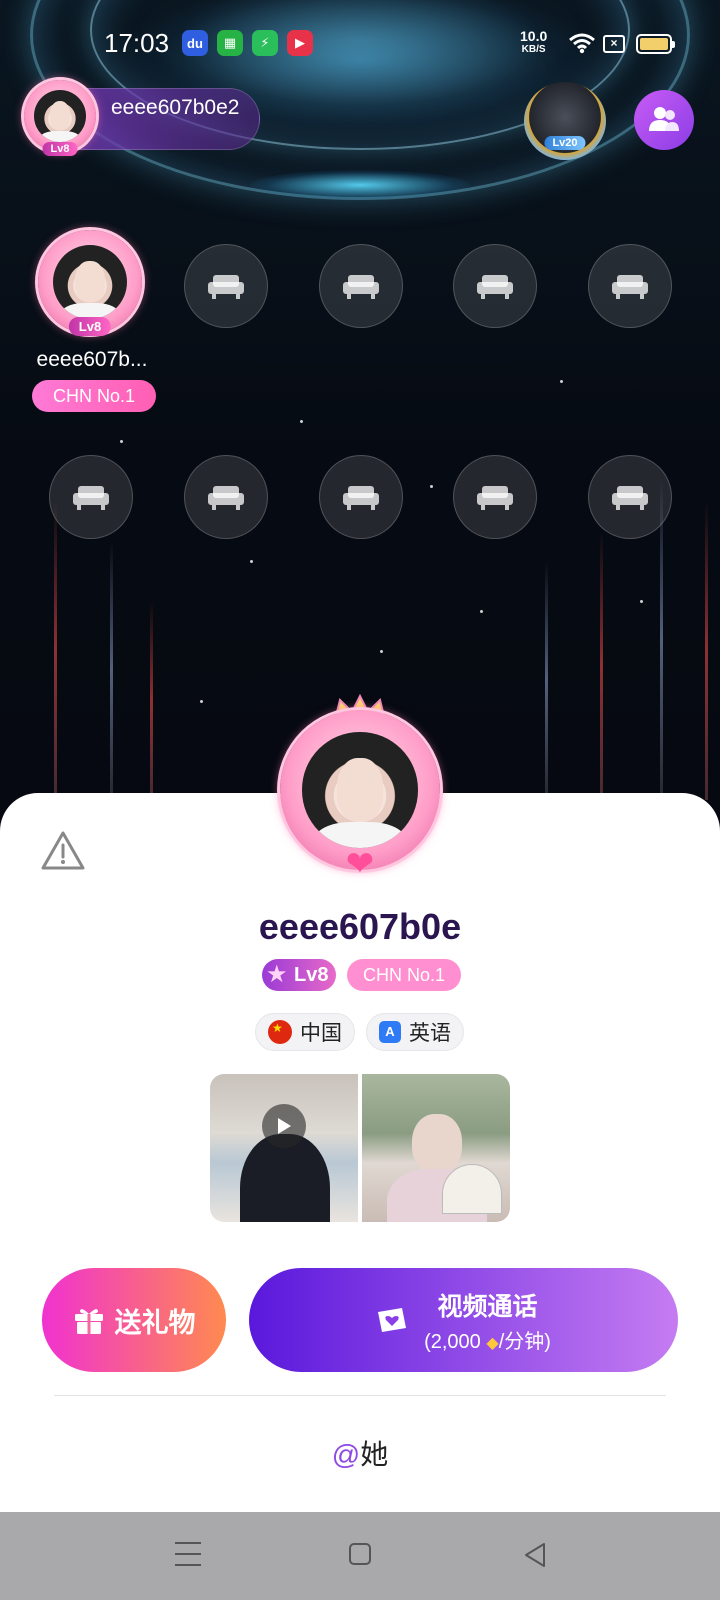 The width and height of the screenshot is (720, 1600). Describe the element at coordinates (63, 851) in the screenshot. I see `report-warning-icon` at that location.